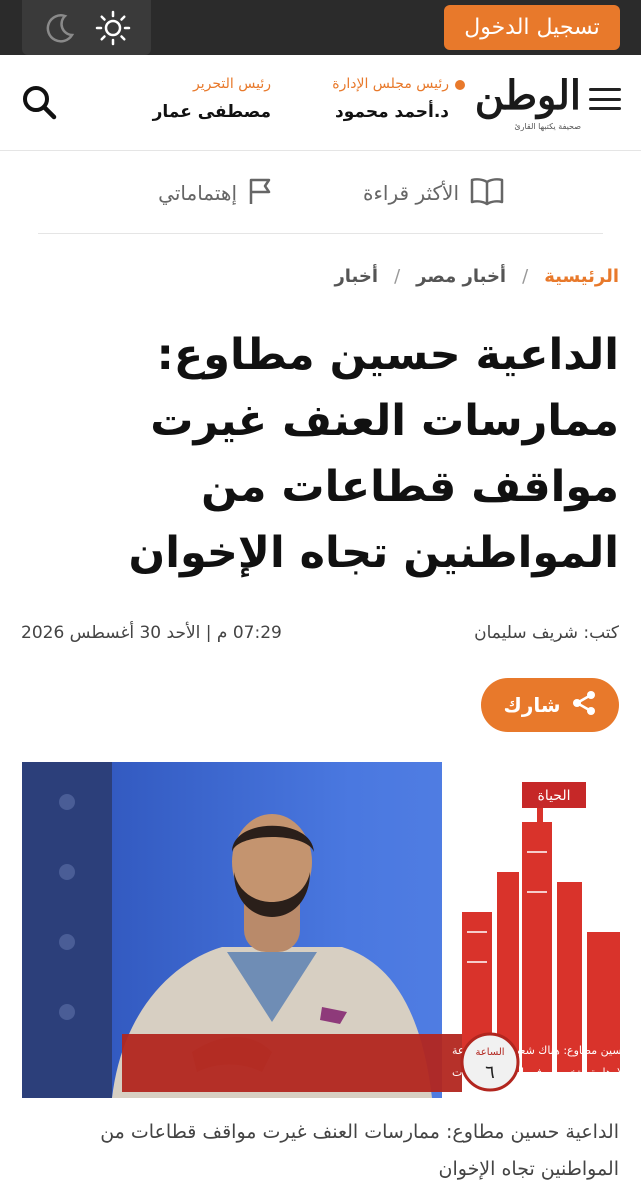 Image resolution: width=641 pixels, height=1200 pixels. I want to click on sub-navigation: الأكثر قراءة إهتماماتي, so click(320, 193).